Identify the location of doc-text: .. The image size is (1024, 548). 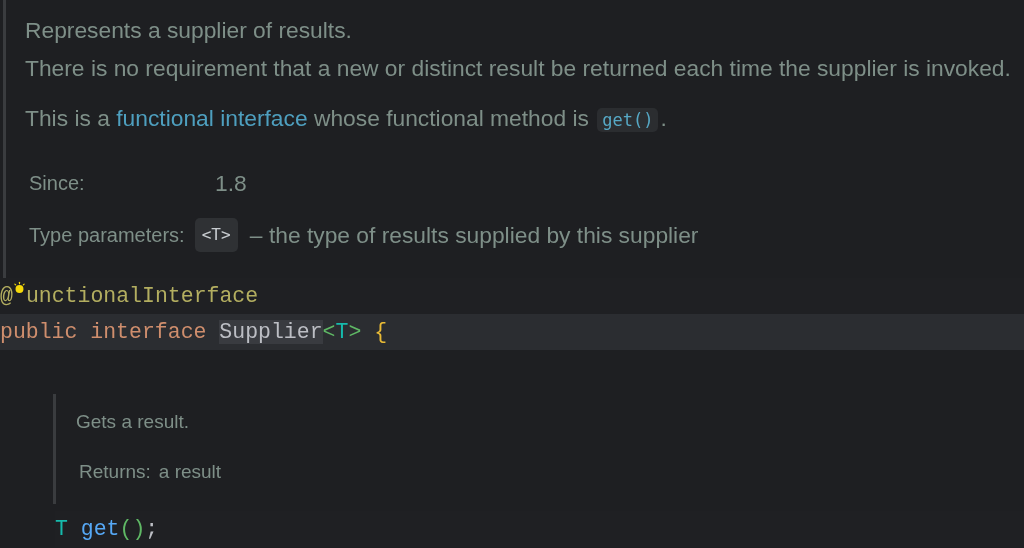
(663, 118).